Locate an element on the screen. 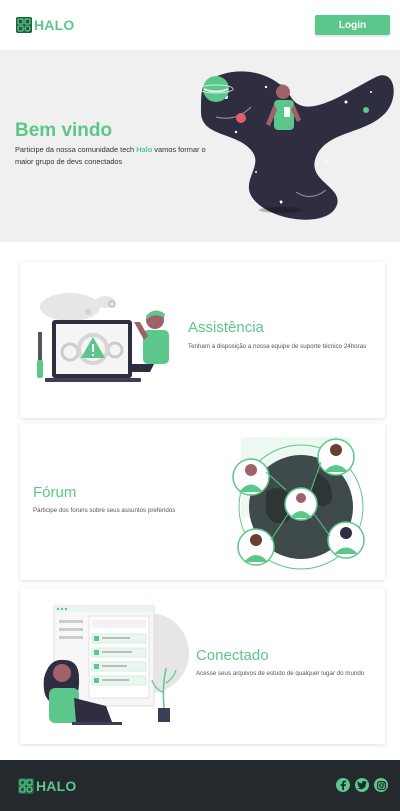 This screenshot has height=811, width=400. social-links is located at coordinates (362, 785).